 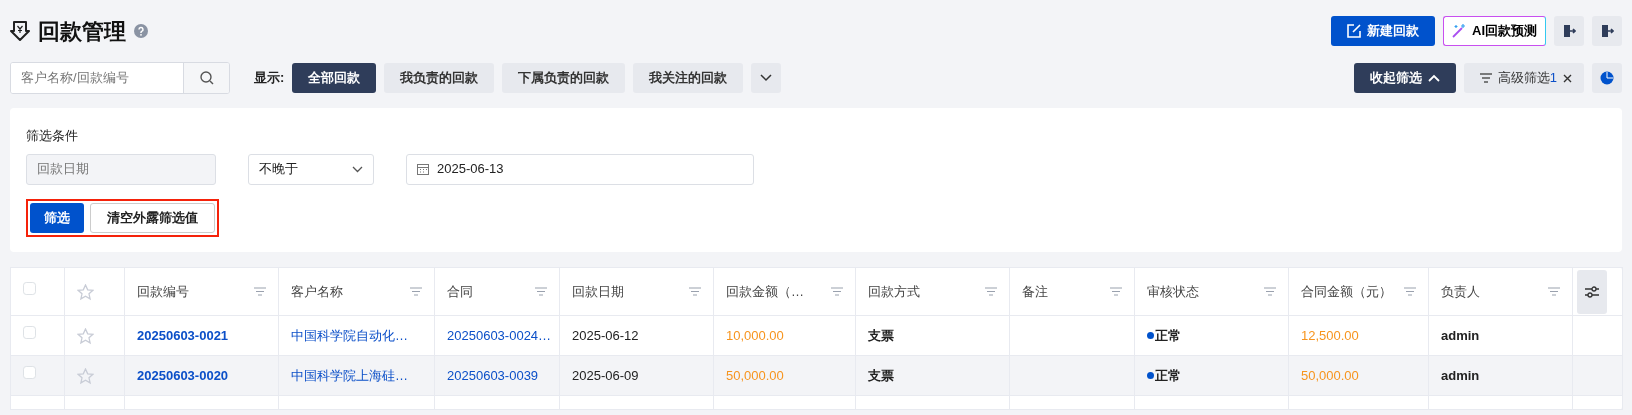 I want to click on operator-value: 不晚于, so click(x=278, y=169).